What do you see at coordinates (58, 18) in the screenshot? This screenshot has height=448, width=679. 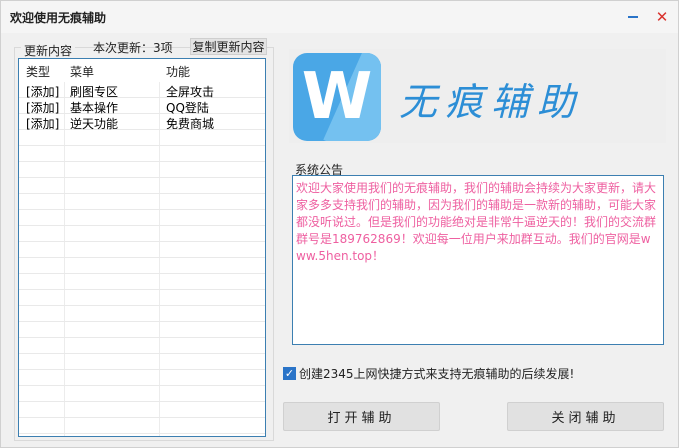 I see `window-title: 欢迎使用无痕辅助` at bounding box center [58, 18].